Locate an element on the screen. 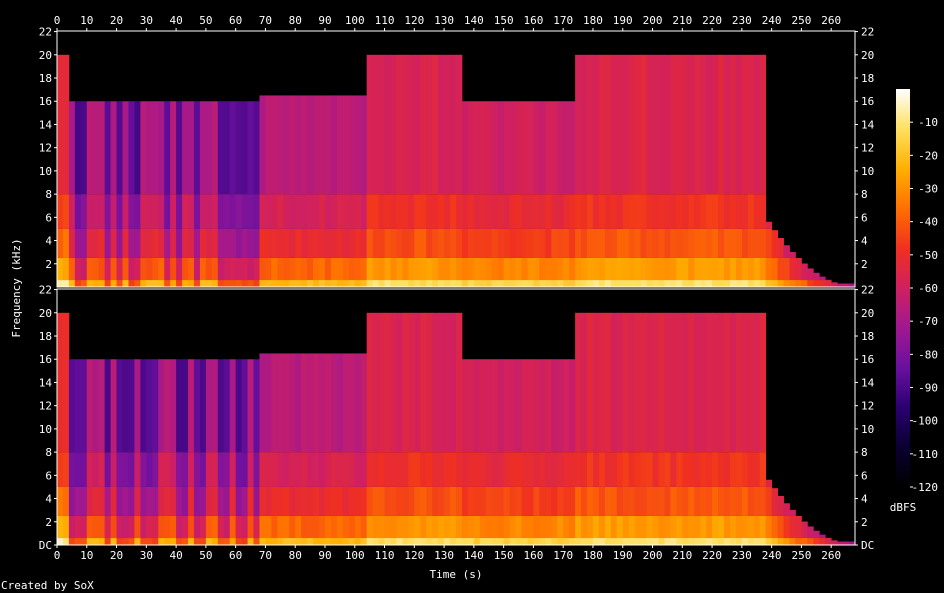 The image size is (944, 593). x-tick-label-bottom: 250 is located at coordinates (801, 555).